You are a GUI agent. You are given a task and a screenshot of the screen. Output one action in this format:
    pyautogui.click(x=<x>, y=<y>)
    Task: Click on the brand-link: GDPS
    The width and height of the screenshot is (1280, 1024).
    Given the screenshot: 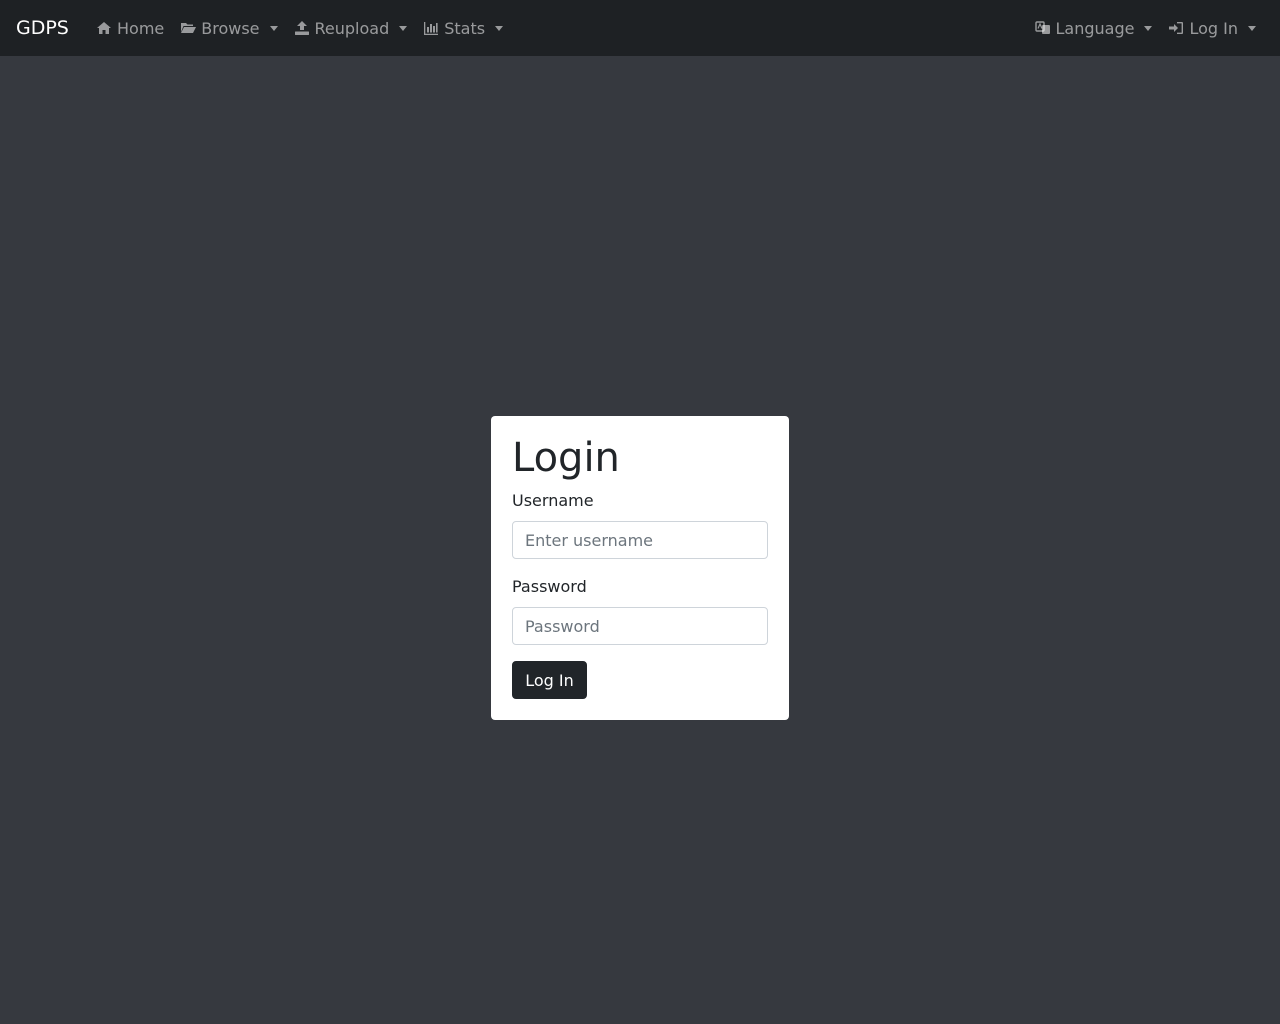 What is the action you would take?
    pyautogui.click(x=42, y=28)
    